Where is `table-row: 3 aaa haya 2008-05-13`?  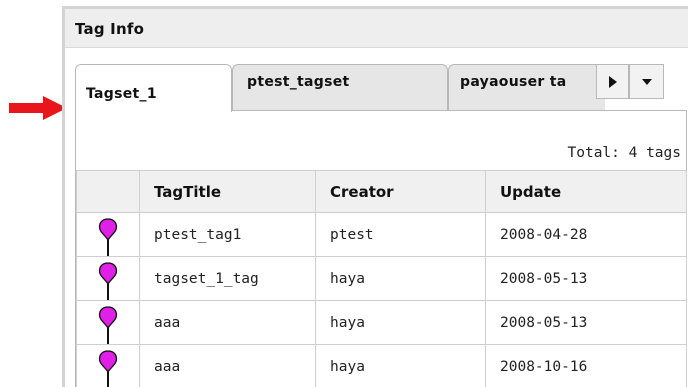 table-row: 3 aaa haya 2008-05-13 is located at coordinates (381, 322).